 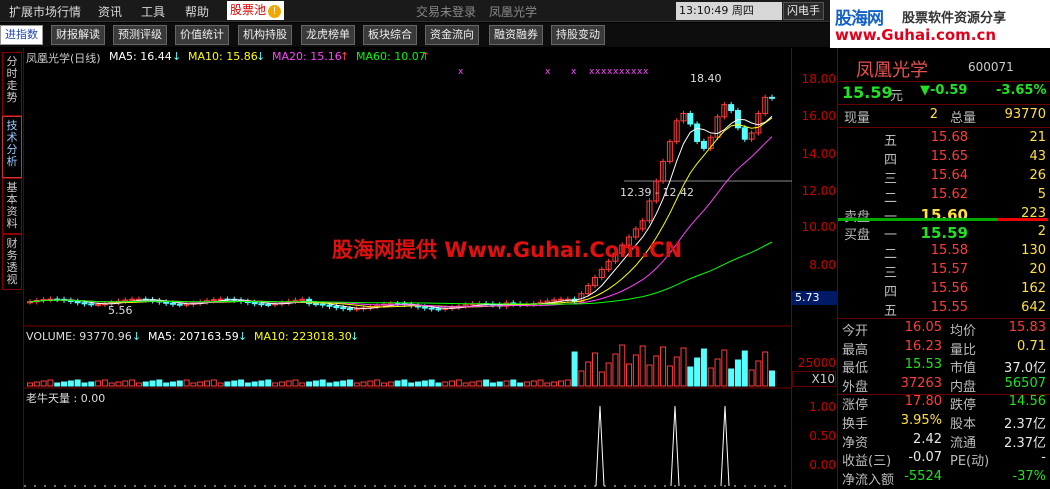 What do you see at coordinates (729, 11) in the screenshot?
I see `clock: 13:10:49 周四` at bounding box center [729, 11].